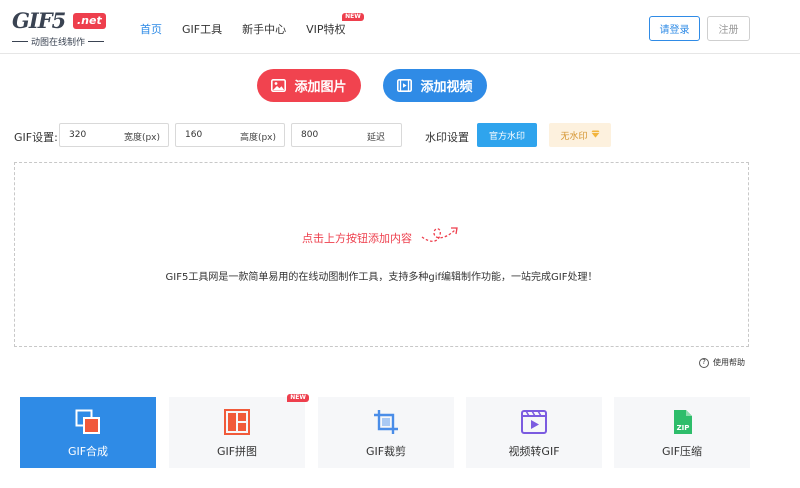 This screenshot has height=488, width=800. What do you see at coordinates (202, 29) in the screenshot?
I see `nav-item-gif-tools: GIF工具` at bounding box center [202, 29].